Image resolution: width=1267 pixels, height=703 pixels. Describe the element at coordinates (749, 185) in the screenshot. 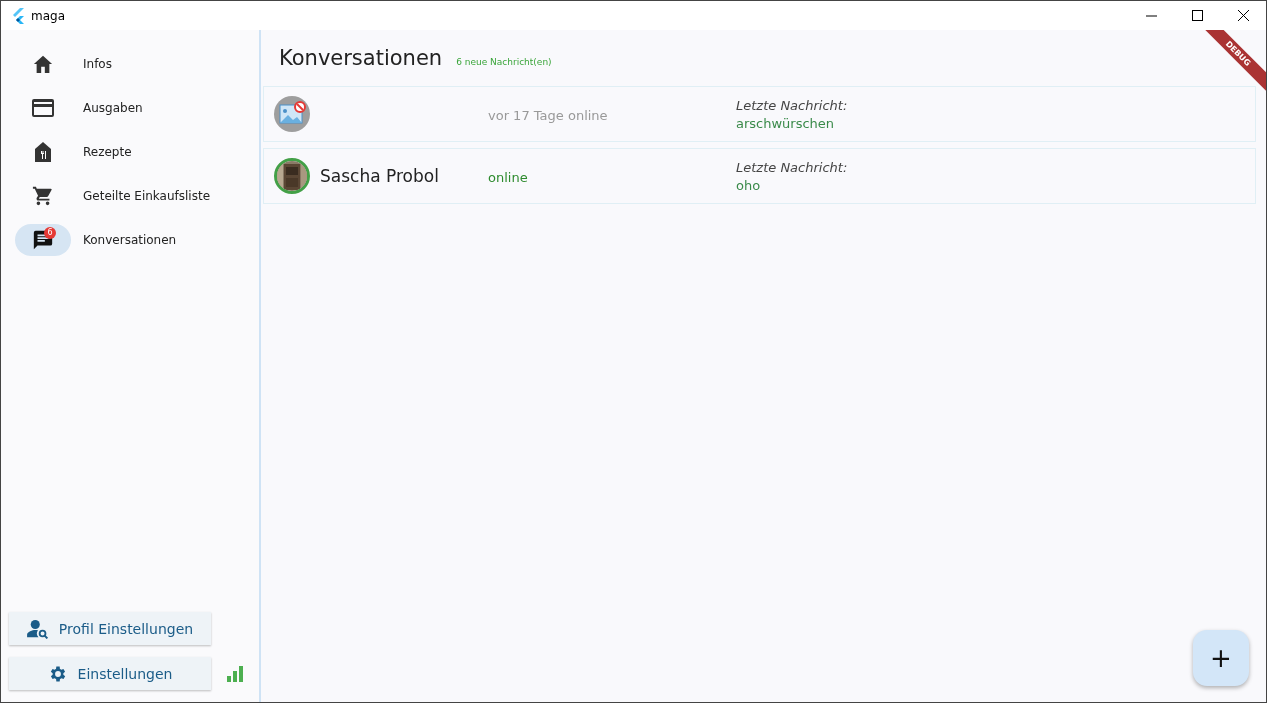

I see `last-message: oho` at that location.